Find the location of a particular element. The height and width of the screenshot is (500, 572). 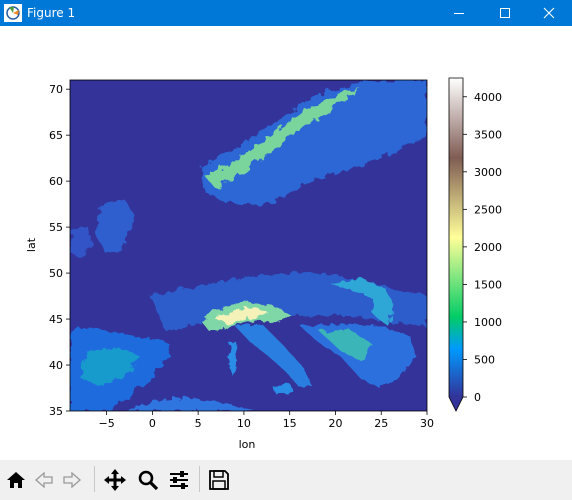

maximize-button is located at coordinates (505, 13).